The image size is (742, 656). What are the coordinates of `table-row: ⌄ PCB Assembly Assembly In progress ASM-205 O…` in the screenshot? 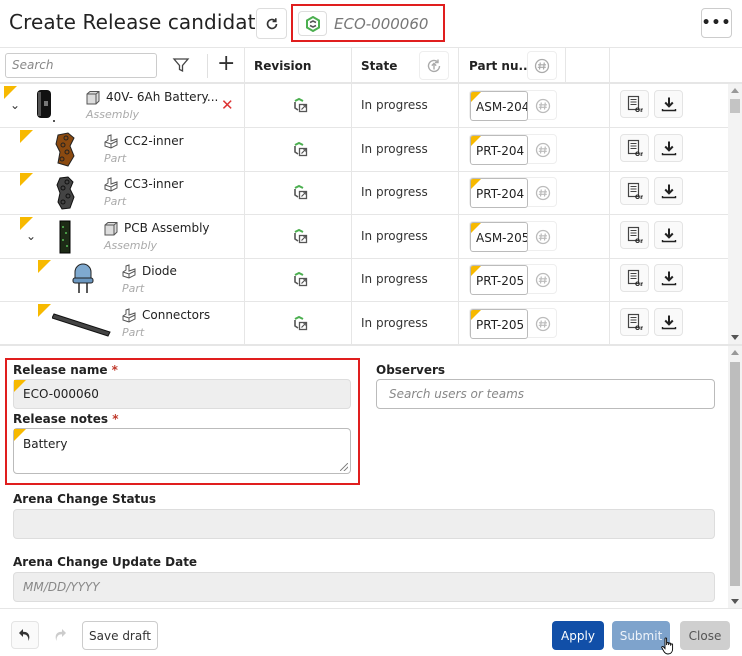 It's located at (364, 236).